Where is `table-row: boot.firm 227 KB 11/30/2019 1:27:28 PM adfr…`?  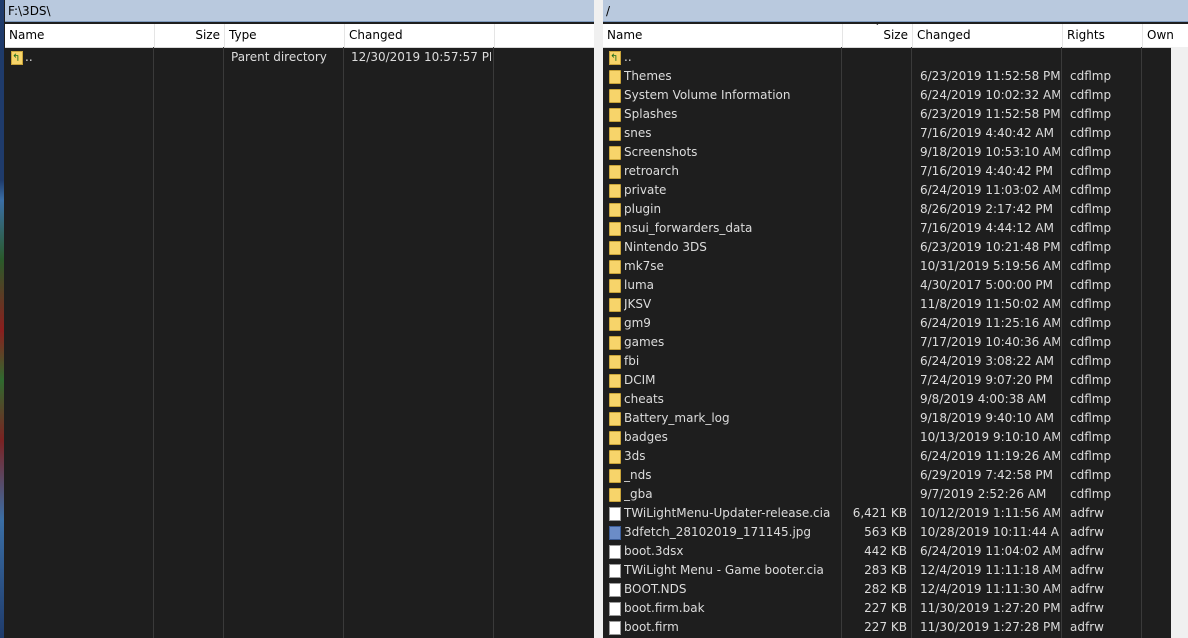
table-row: boot.firm 227 KB 11/30/2019 1:27:28 PM adfr… is located at coordinates (895, 627).